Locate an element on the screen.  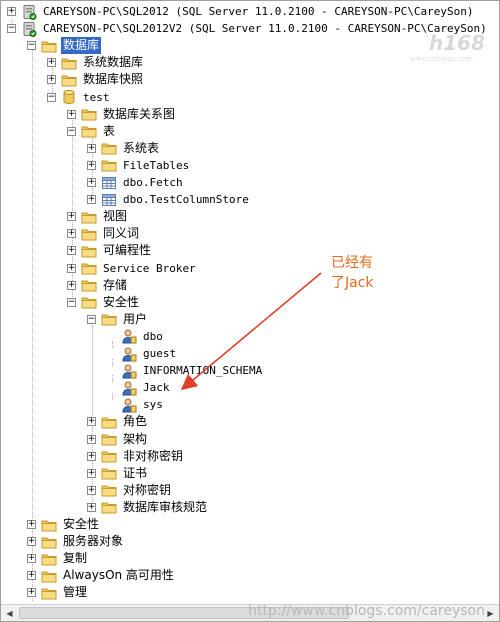
tree-node: + 视图 is located at coordinates (98, 216).